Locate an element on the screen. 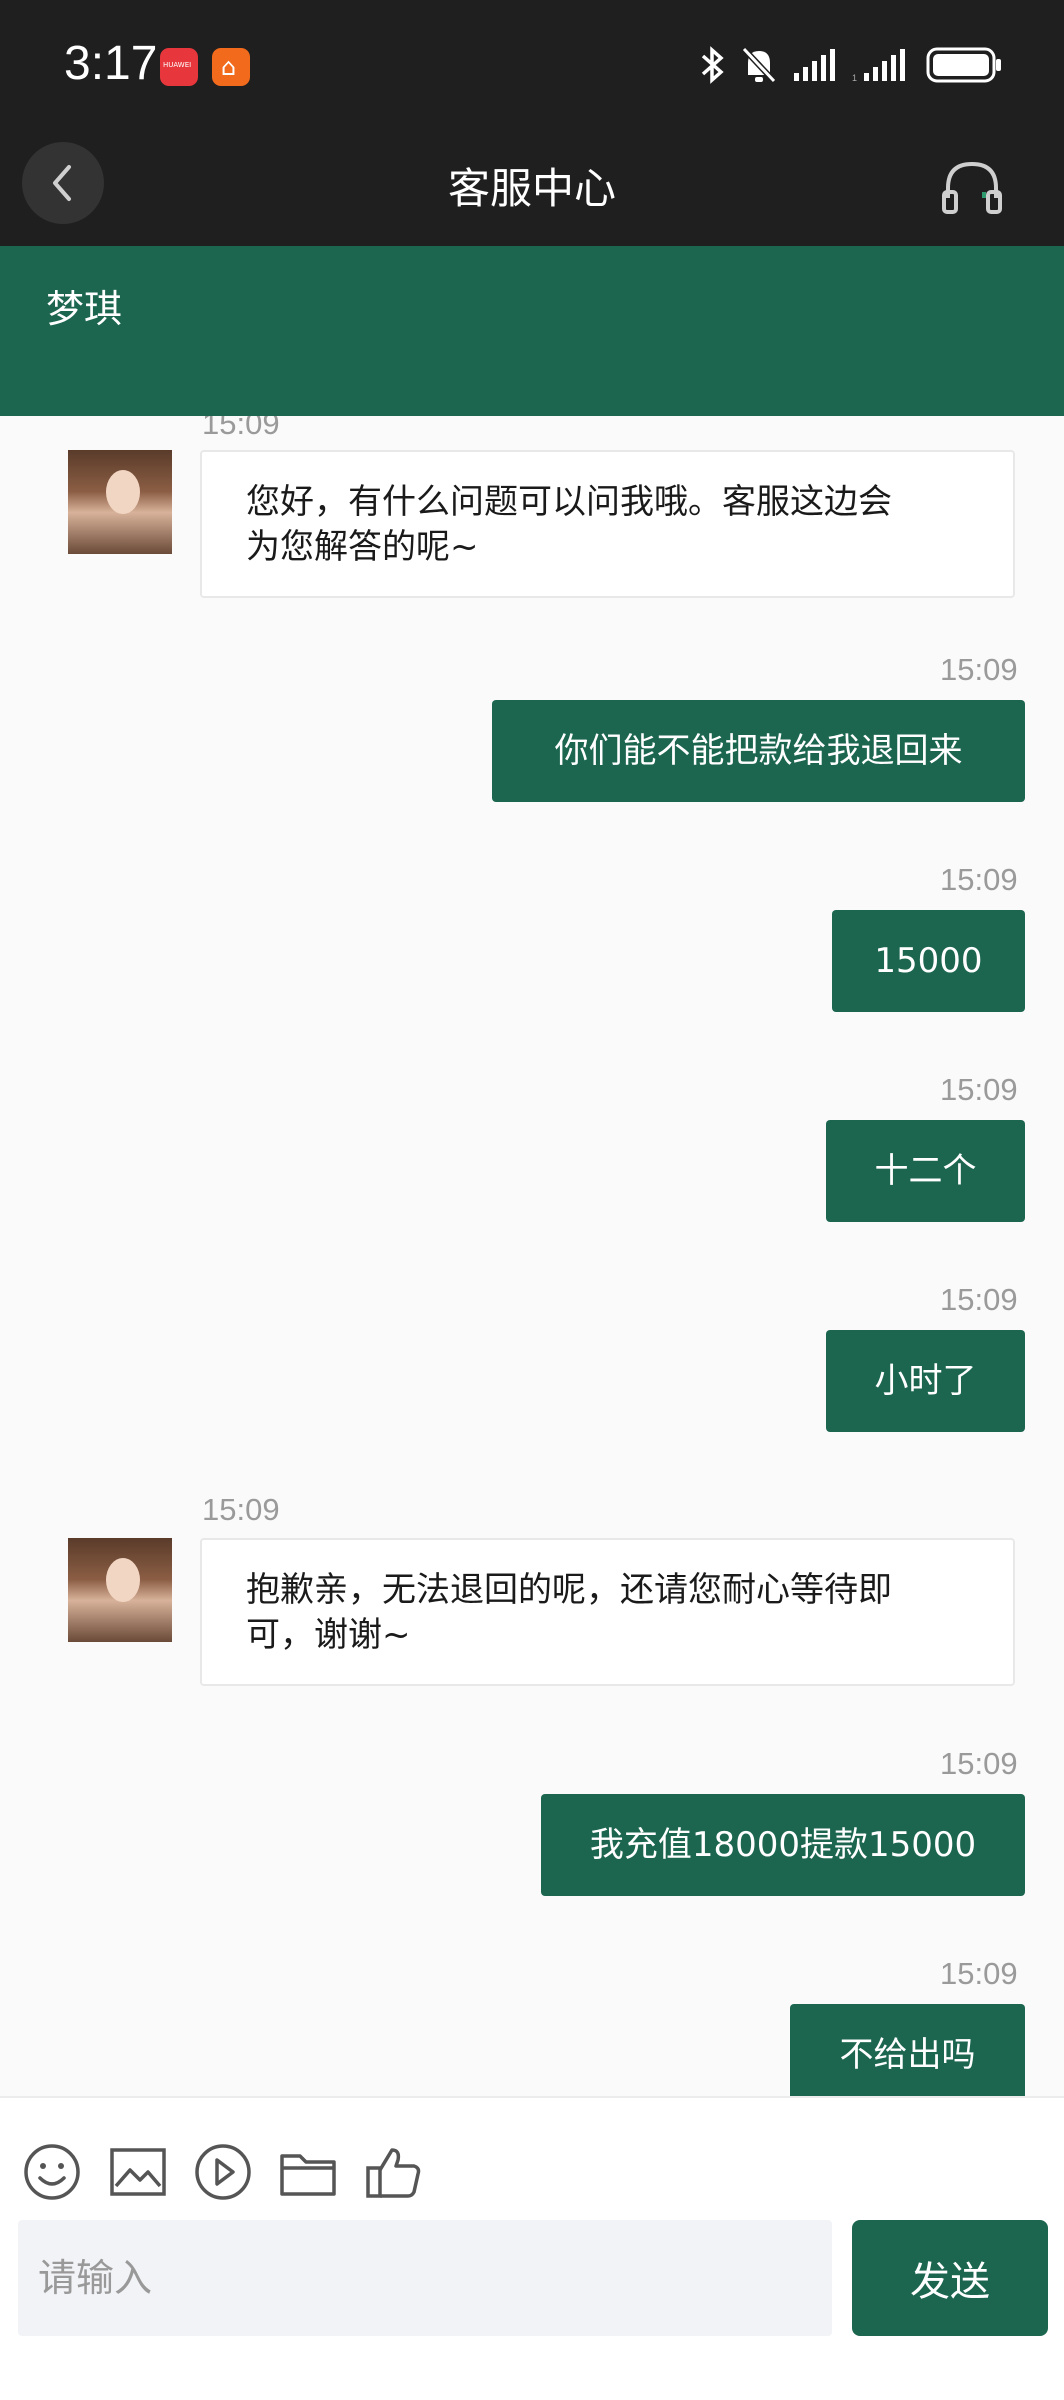 The image size is (1064, 2400). emoji-button is located at coordinates (52, 2172).